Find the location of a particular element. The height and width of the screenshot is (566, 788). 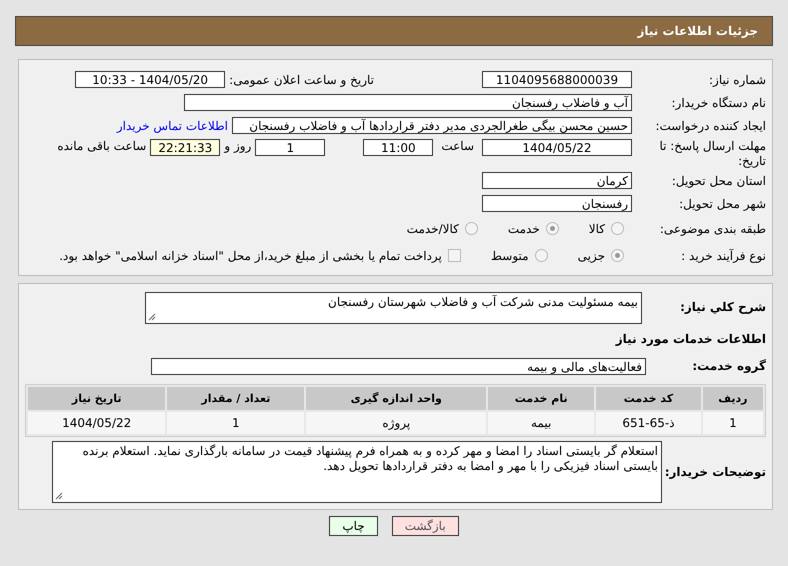

field-label: ایجاد کننده درخواست: is located at coordinates (710, 125).